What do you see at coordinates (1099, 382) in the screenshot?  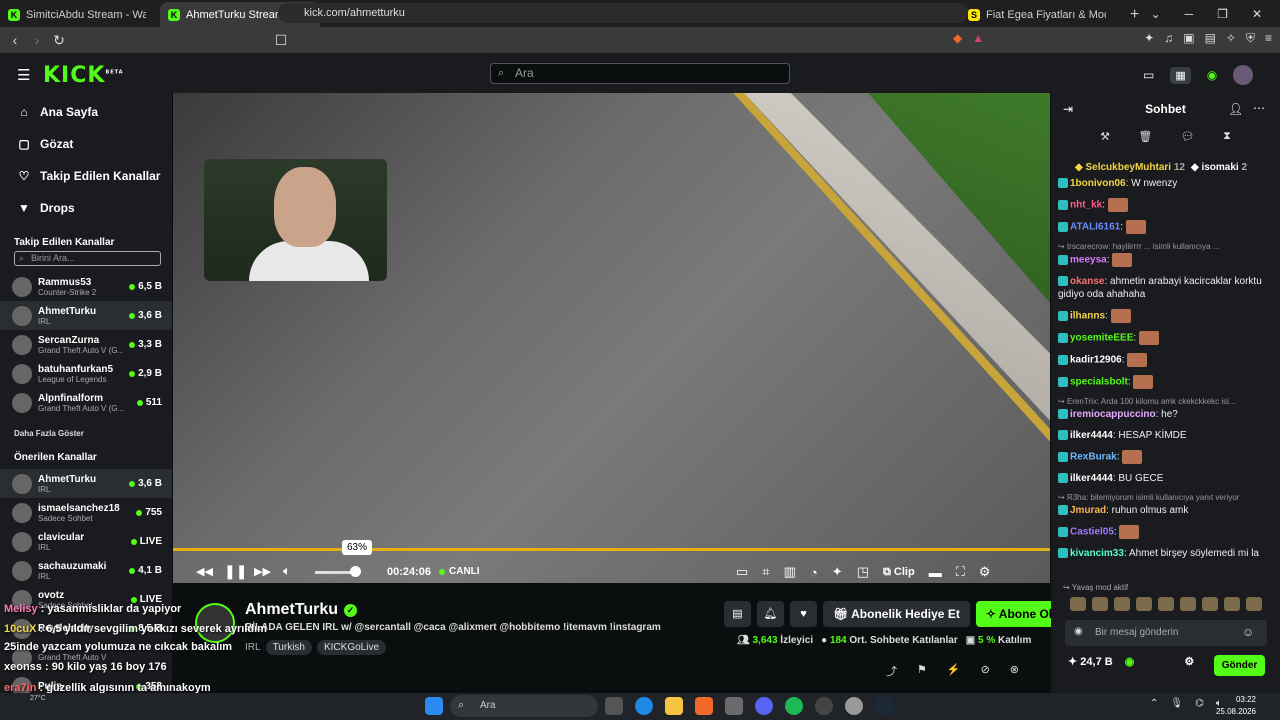 I see `chat-username: specialsbolt` at bounding box center [1099, 382].